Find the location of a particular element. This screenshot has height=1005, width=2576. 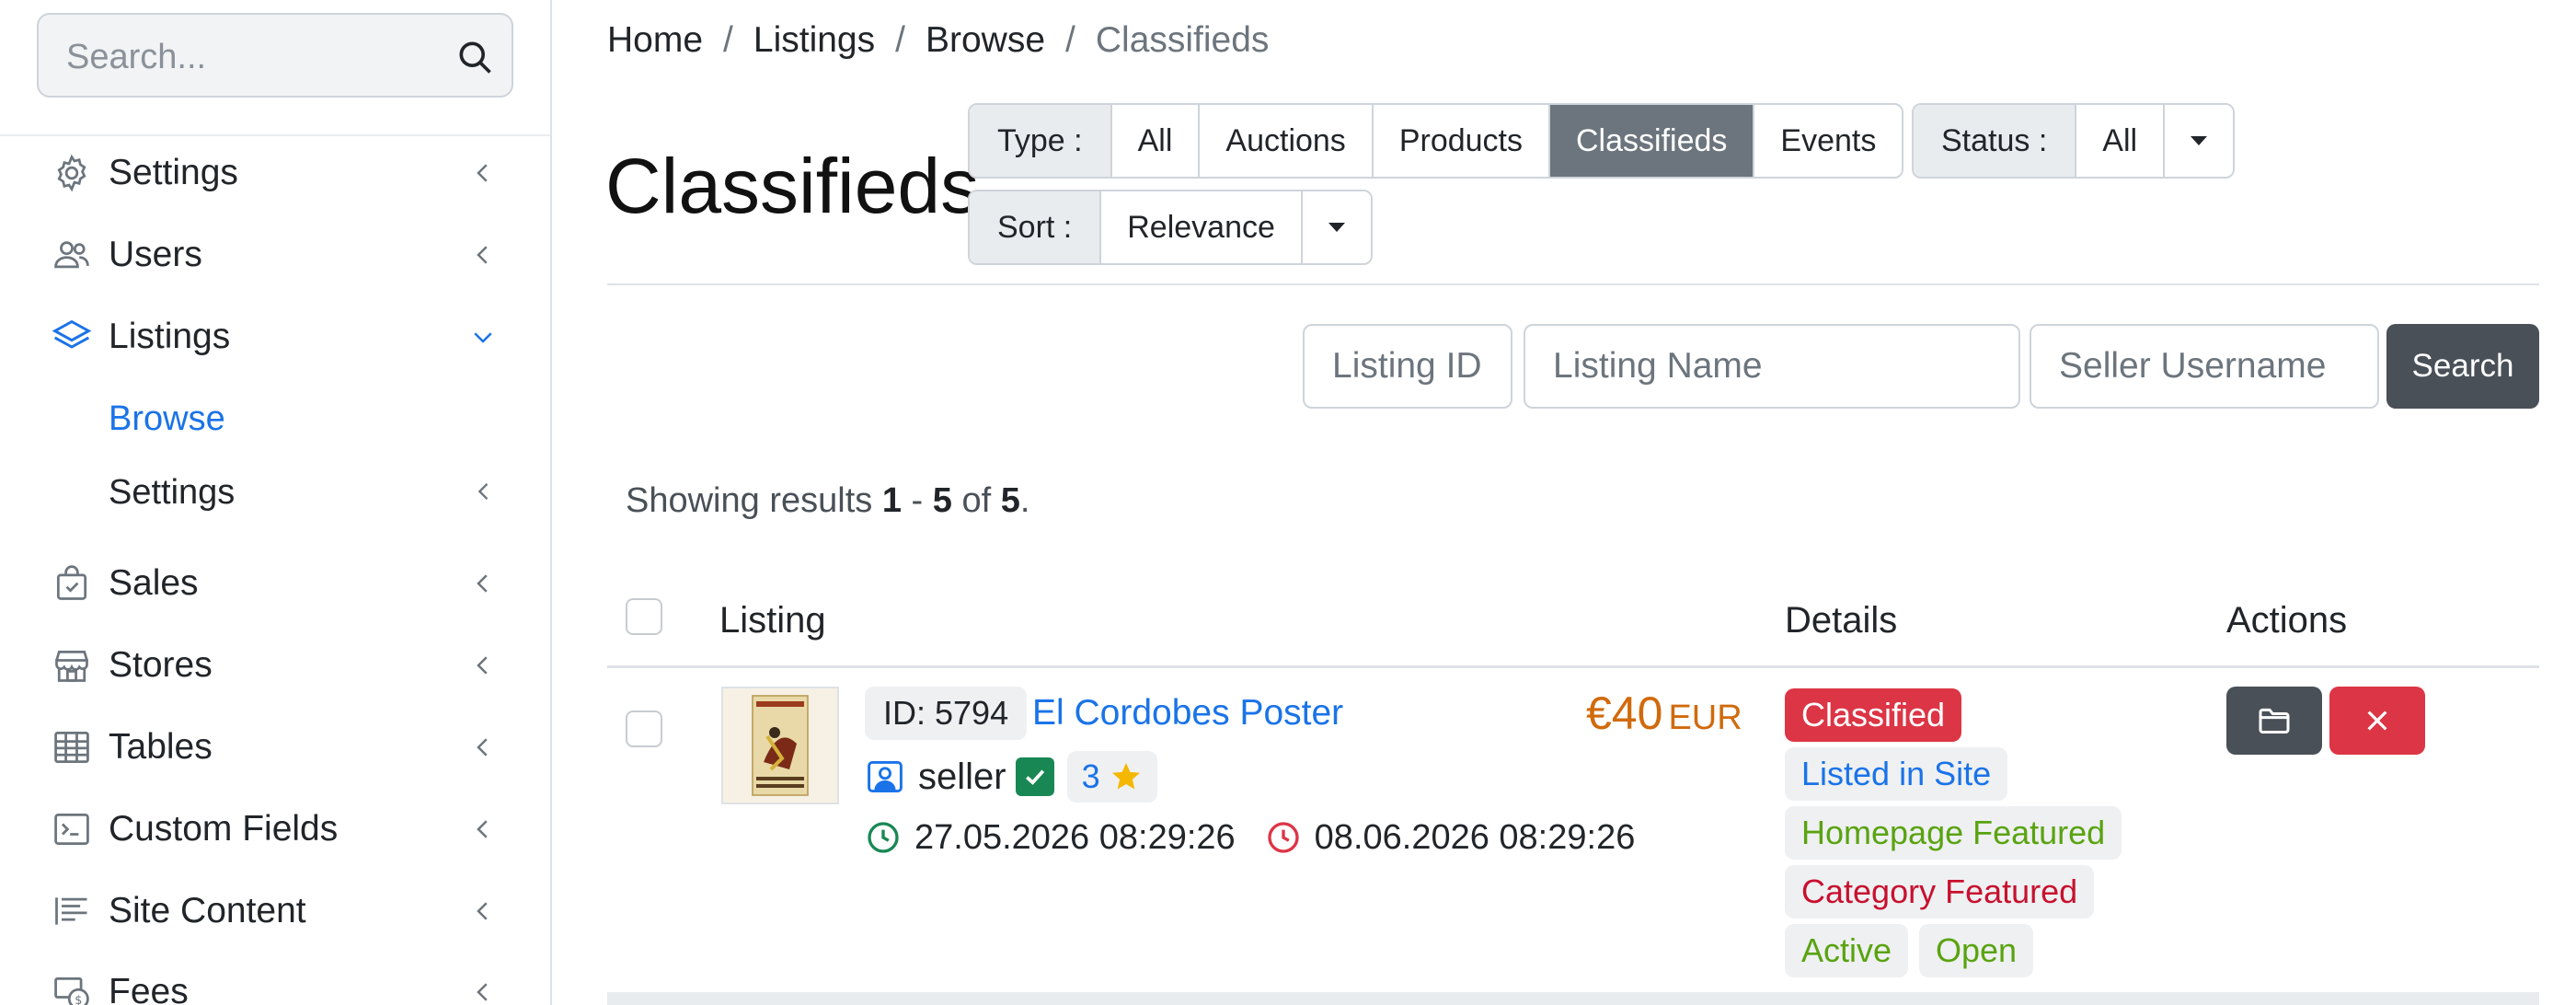

results-suffix: . is located at coordinates (1024, 500).